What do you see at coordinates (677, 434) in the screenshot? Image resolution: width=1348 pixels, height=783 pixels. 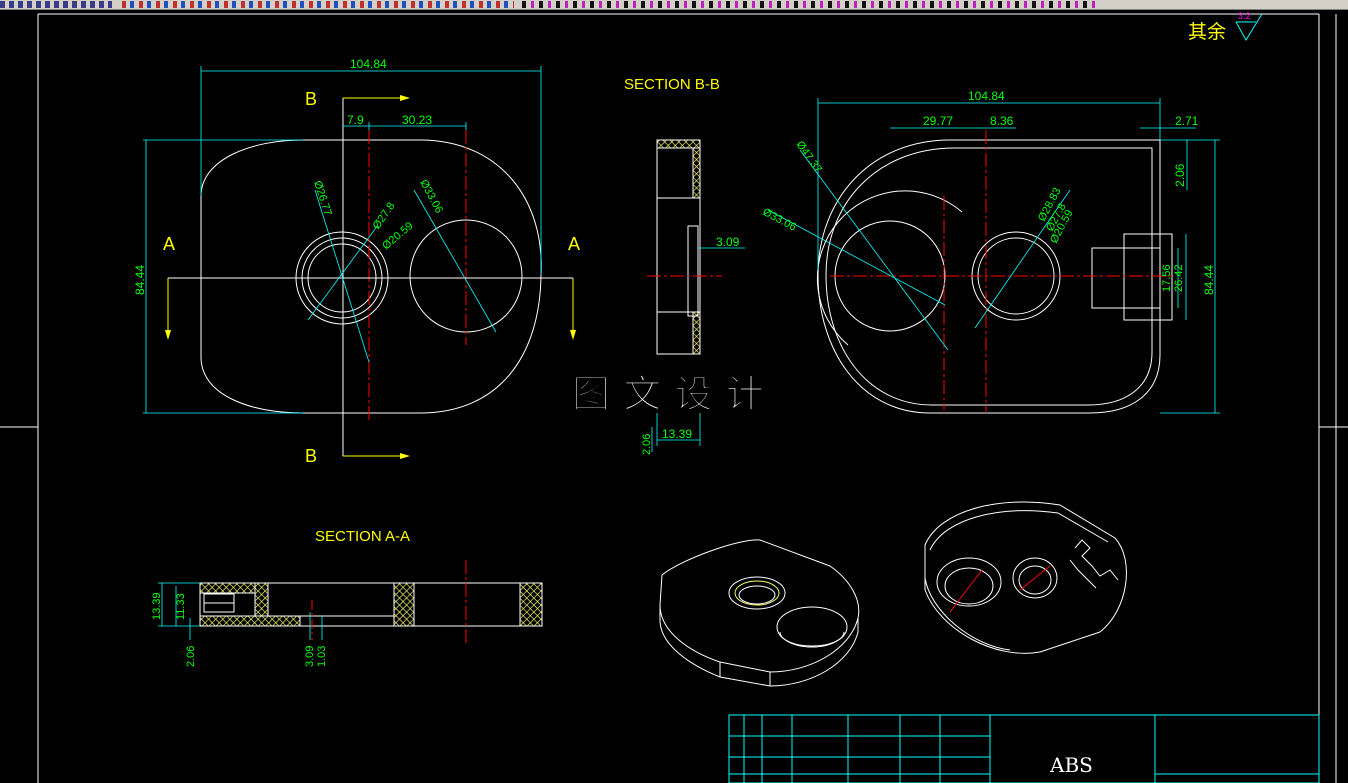 I see `dim-bb-1339: 13.39` at bounding box center [677, 434].